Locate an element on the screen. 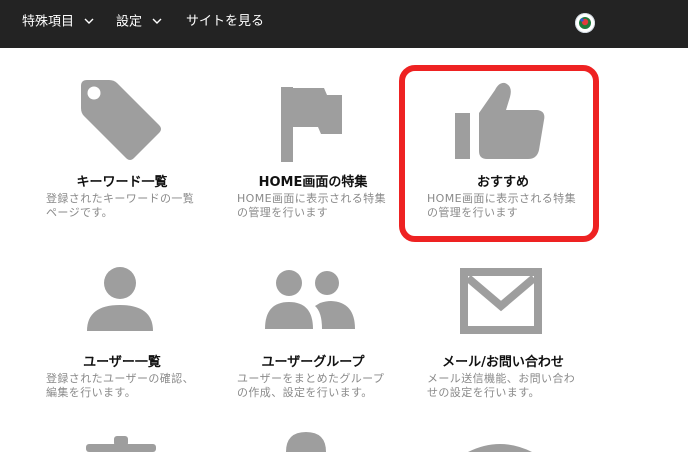 This screenshot has height=452, width=688. card-title: メール/お問い合わせ is located at coordinates (503, 362).